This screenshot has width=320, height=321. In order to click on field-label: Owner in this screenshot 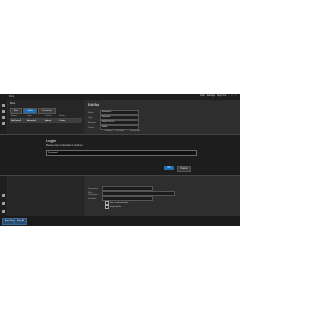, I will do `click(91, 127)`.